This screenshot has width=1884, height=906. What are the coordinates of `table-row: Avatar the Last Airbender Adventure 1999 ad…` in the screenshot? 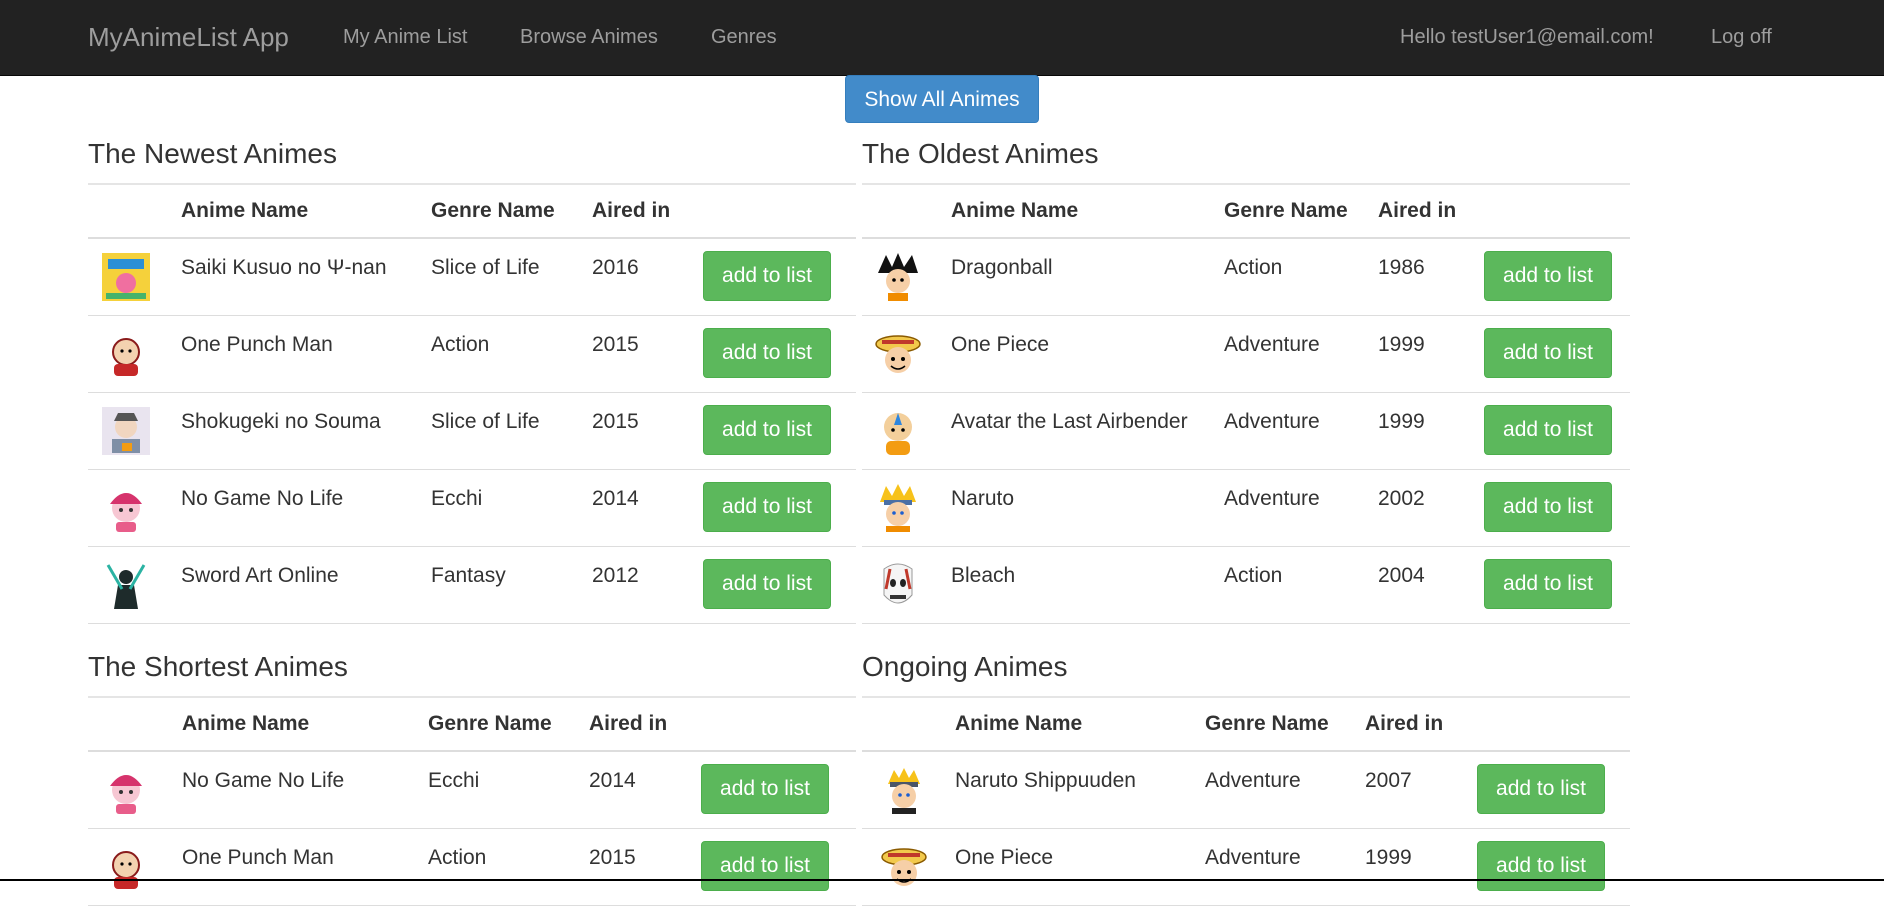 It's located at (1246, 431).